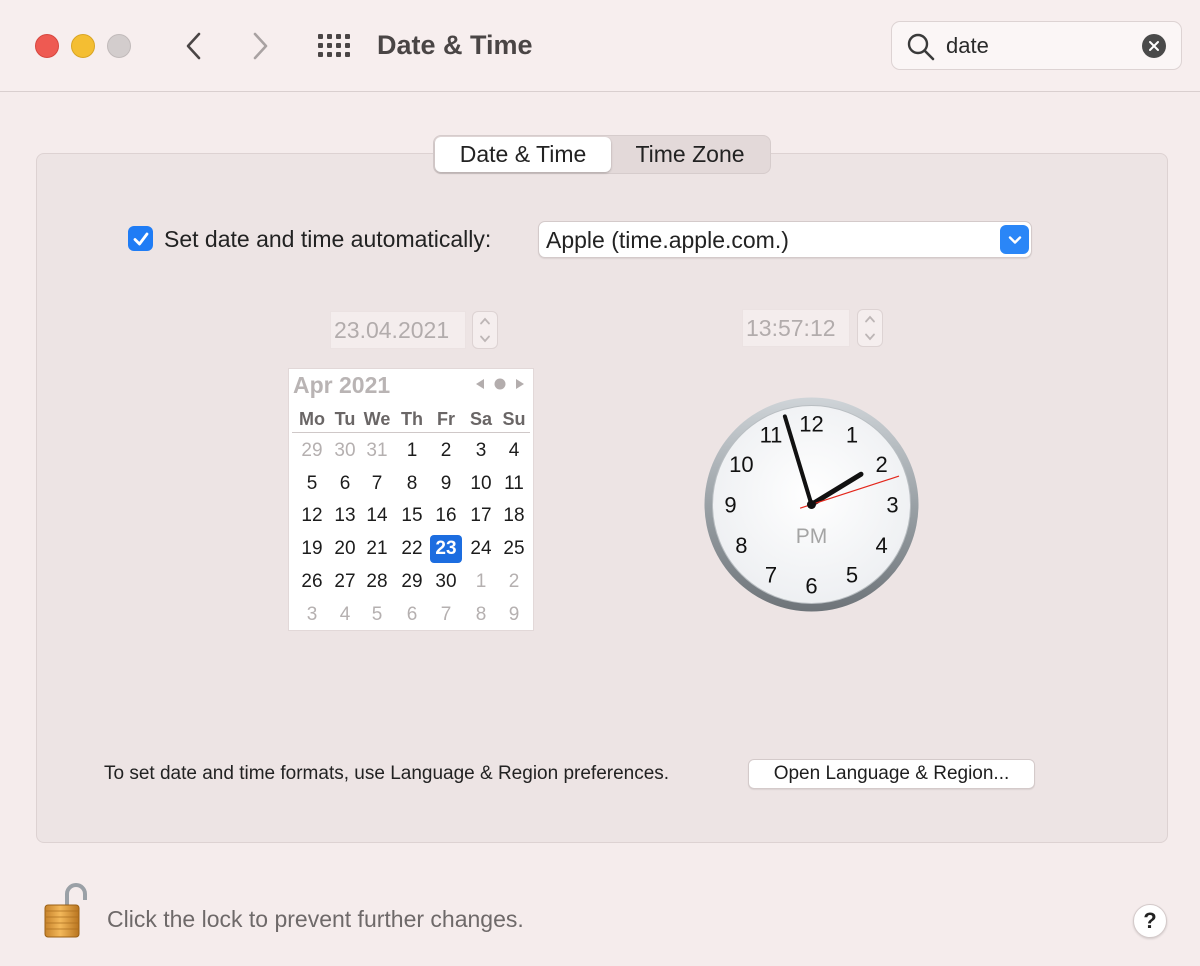 This screenshot has width=1200, height=966. I want to click on calendar-day: 25, so click(514, 549).